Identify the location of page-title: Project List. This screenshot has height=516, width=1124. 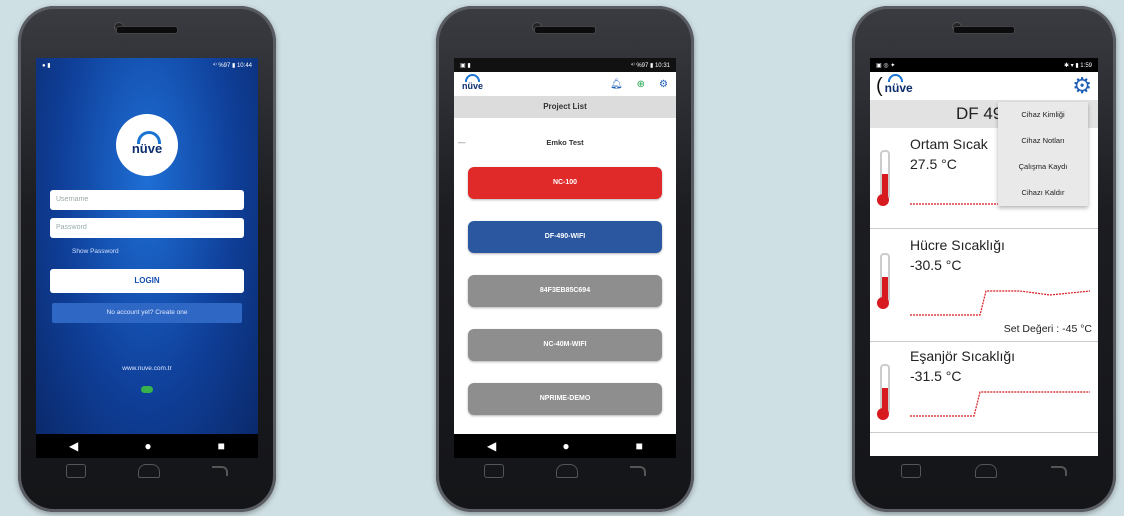
(565, 107).